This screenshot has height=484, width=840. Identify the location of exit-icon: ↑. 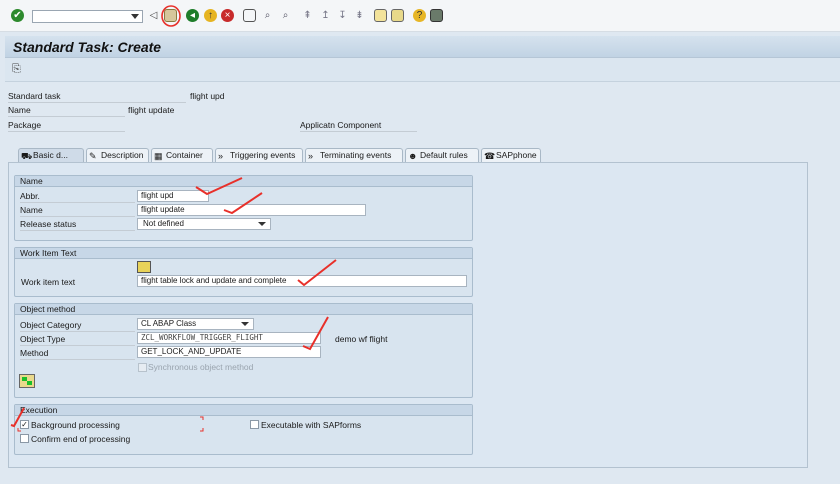
(210, 15).